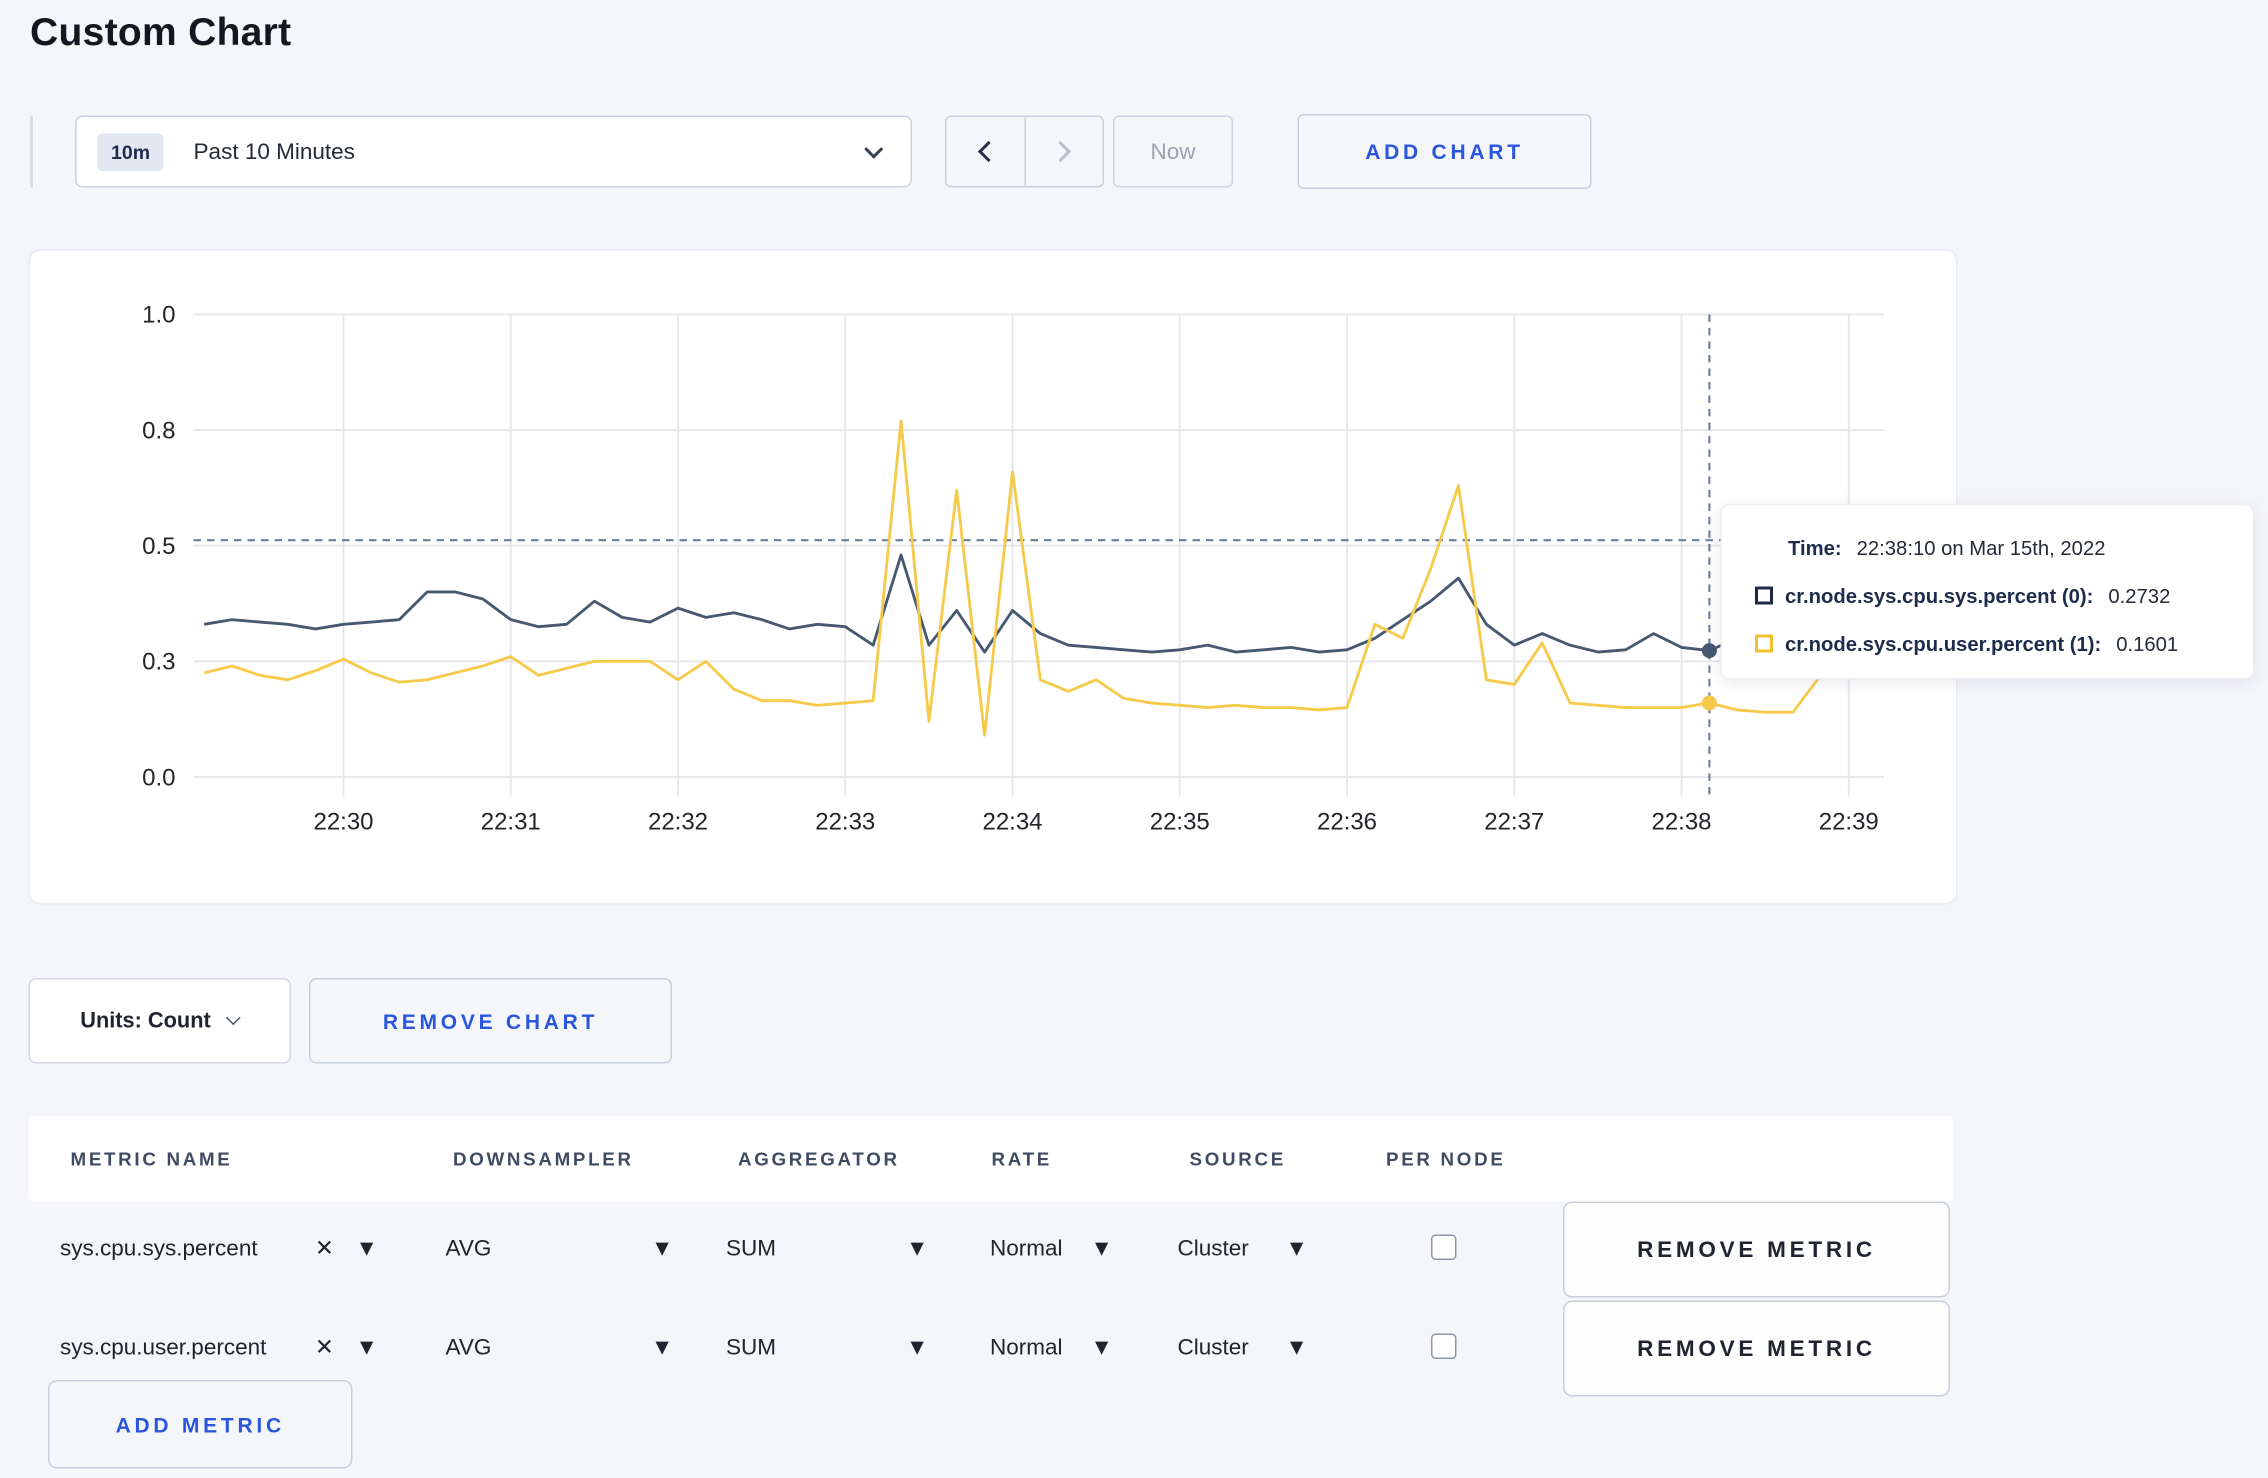  I want to click on add-metric-button: ADD METRIC, so click(200, 1424).